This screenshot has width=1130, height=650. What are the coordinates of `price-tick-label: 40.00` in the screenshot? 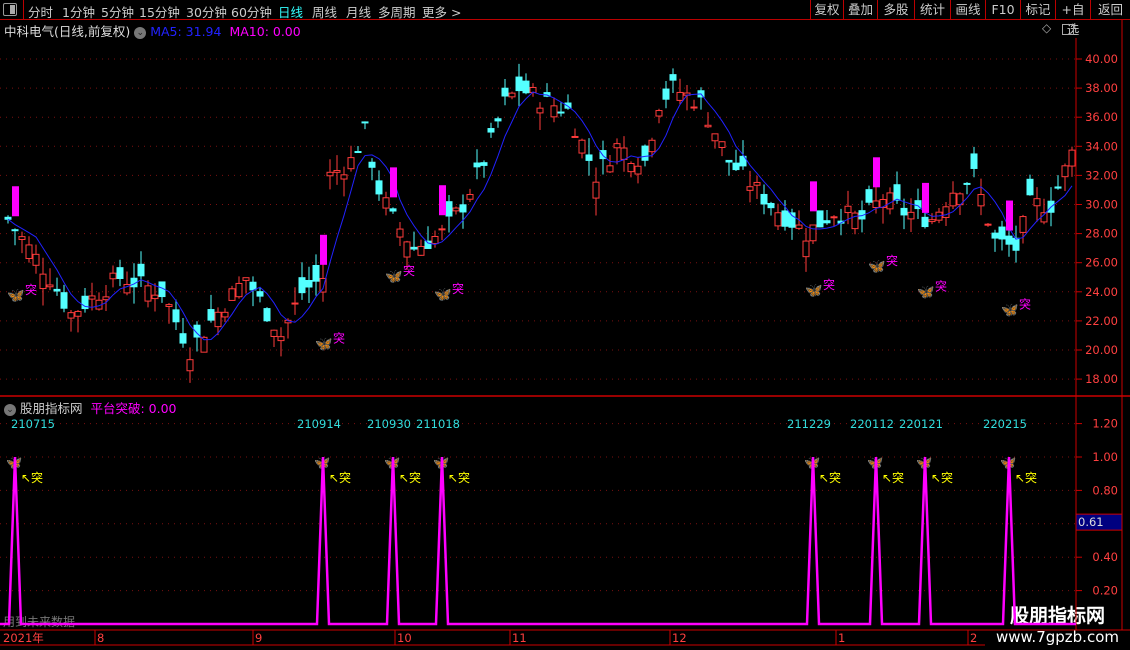 It's located at (1101, 59).